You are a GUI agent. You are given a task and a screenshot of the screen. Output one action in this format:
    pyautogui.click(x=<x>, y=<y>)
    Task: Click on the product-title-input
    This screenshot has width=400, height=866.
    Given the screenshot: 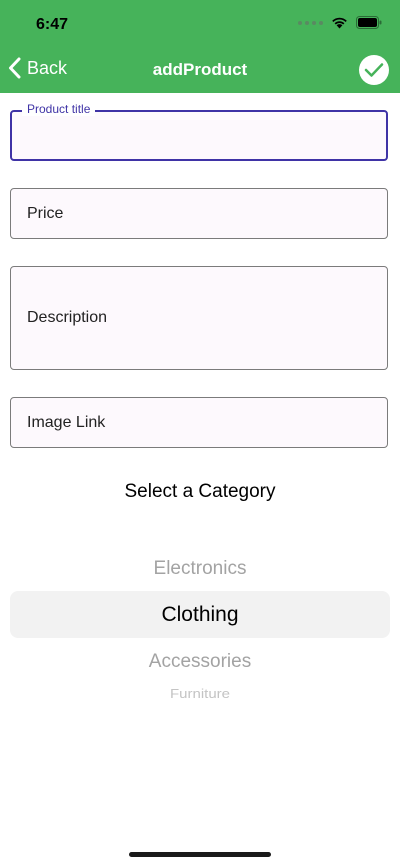 What is the action you would take?
    pyautogui.click(x=199, y=135)
    